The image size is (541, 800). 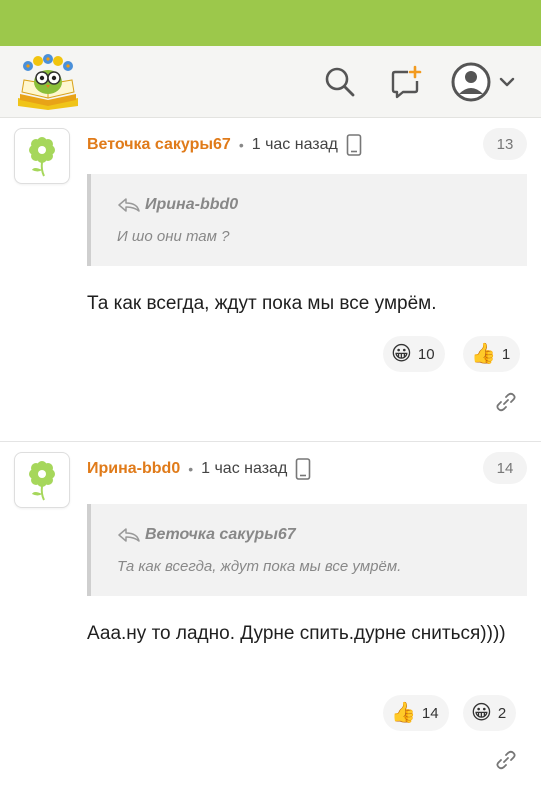 I want to click on reaction-smile-button: 😀 10, so click(x=414, y=354).